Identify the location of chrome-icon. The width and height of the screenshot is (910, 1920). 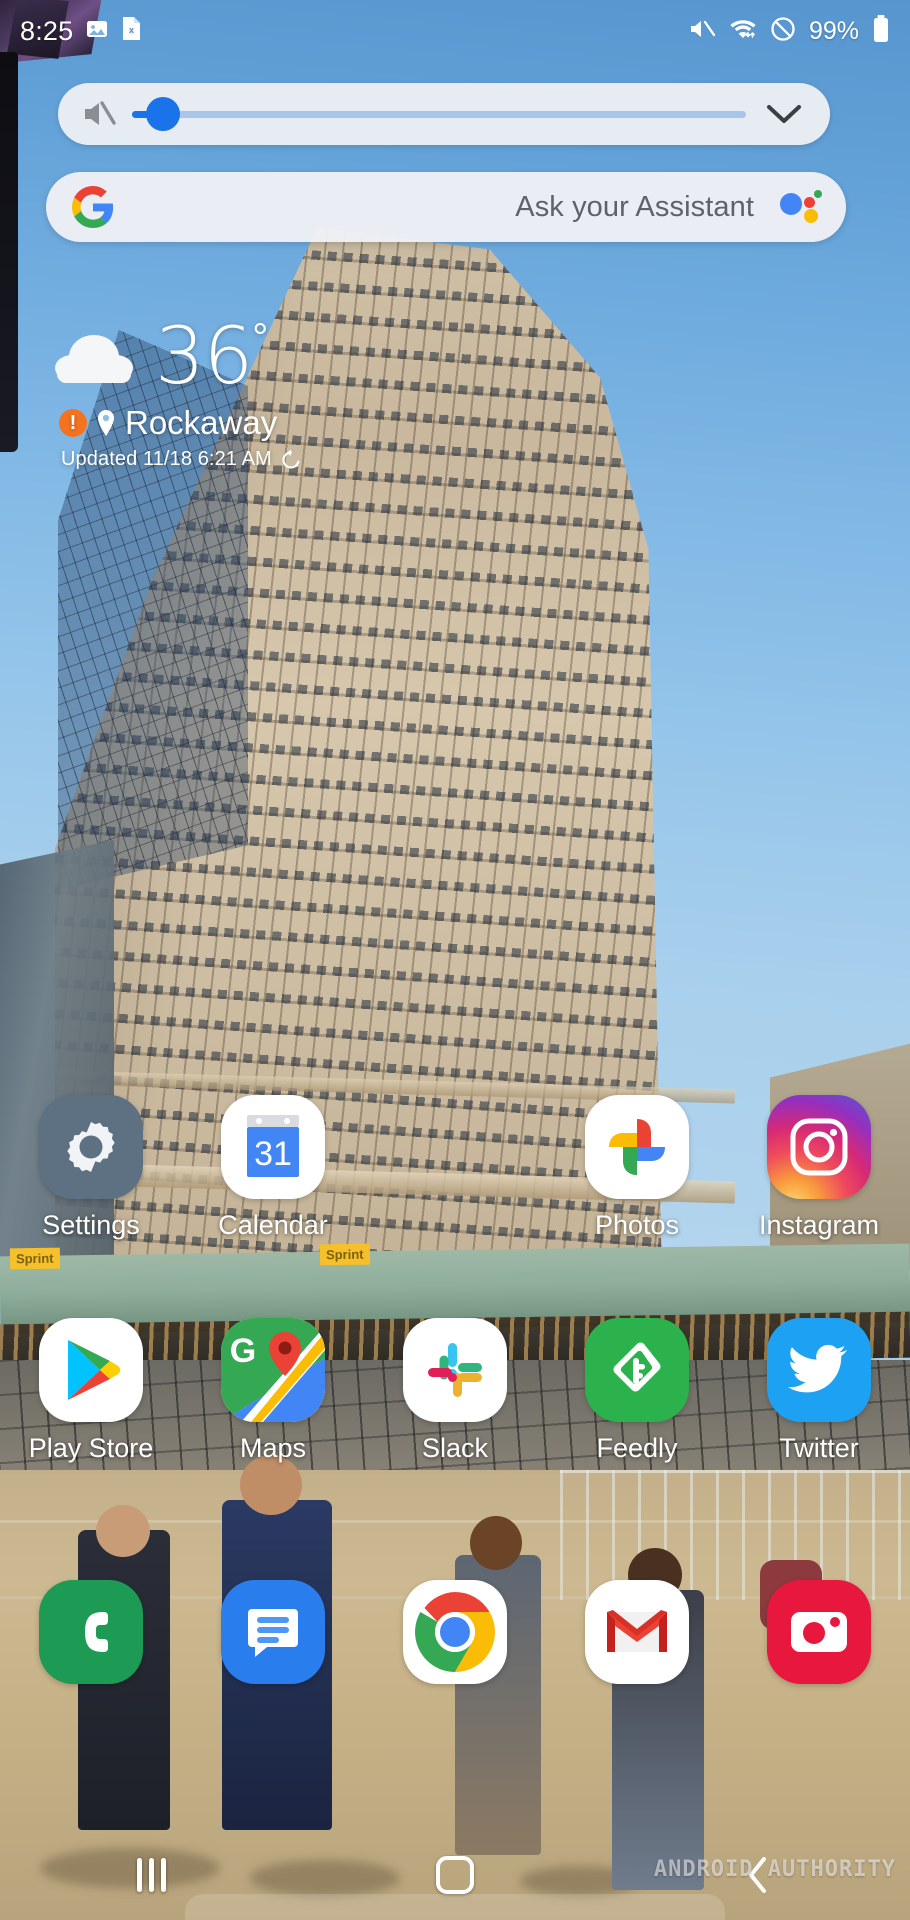
(455, 1632).